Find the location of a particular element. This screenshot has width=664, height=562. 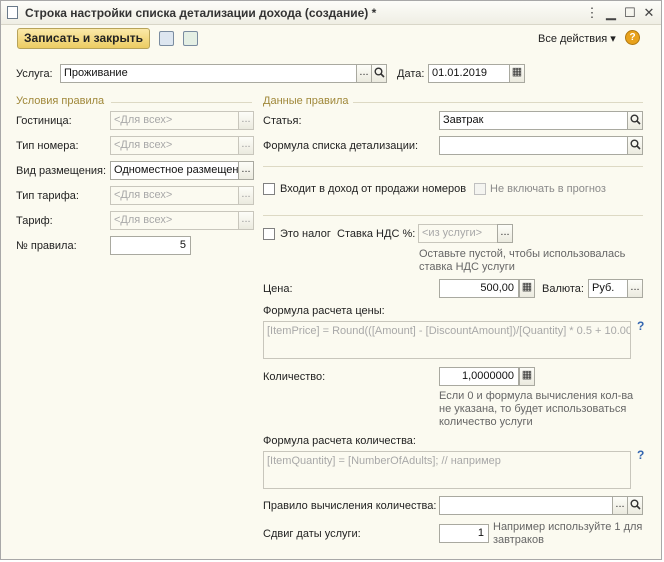

price-calculator-icon: ▦ is located at coordinates (527, 288).